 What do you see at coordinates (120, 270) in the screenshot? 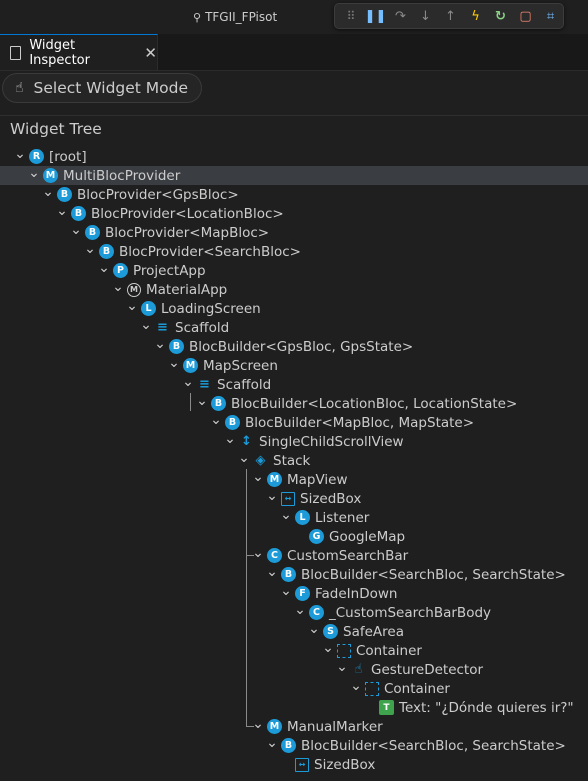
I see `widget-type-icon: P` at bounding box center [120, 270].